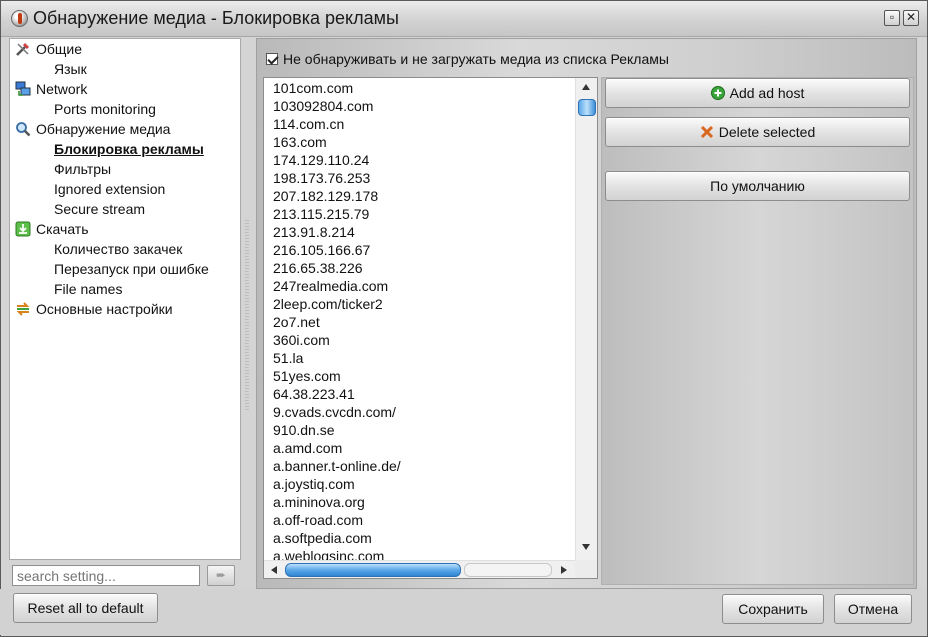  I want to click on ad-host-item: 64.38.223.41, so click(337, 394).